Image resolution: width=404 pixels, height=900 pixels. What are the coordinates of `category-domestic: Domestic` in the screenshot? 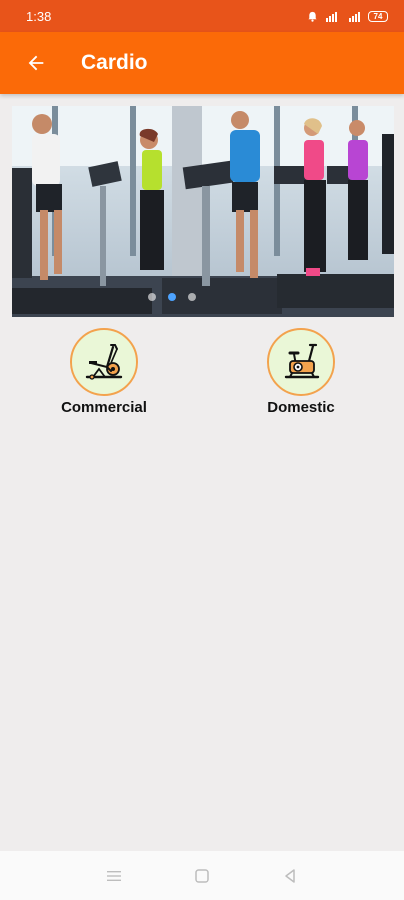 It's located at (301, 372).